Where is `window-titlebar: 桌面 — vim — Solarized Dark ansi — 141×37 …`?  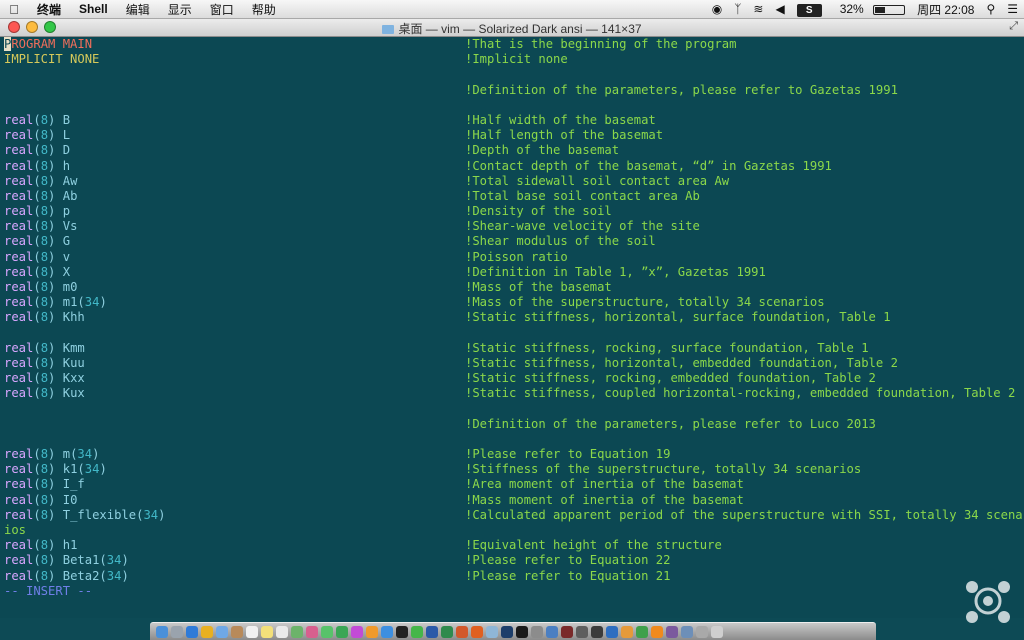
window-titlebar: 桌面 — vim — Solarized Dark ansi — 141×37 … is located at coordinates (512, 28).